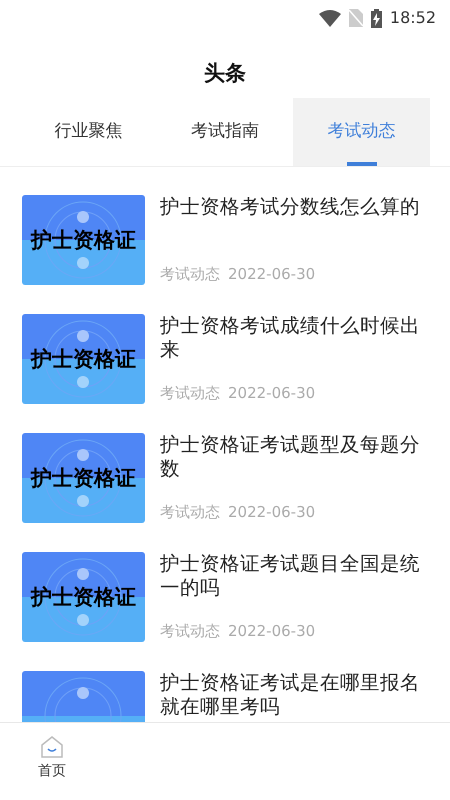  What do you see at coordinates (225, 132) in the screenshot?
I see `tab: 考试指南` at bounding box center [225, 132].